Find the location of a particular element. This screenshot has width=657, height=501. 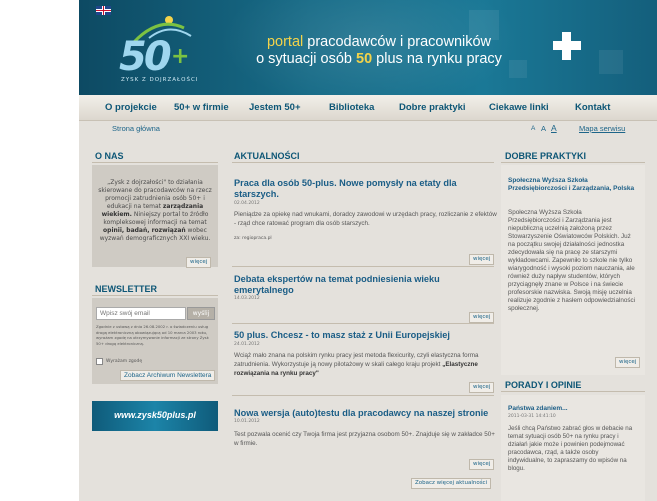

sitemap-link: Mapa serwisu is located at coordinates (602, 128).